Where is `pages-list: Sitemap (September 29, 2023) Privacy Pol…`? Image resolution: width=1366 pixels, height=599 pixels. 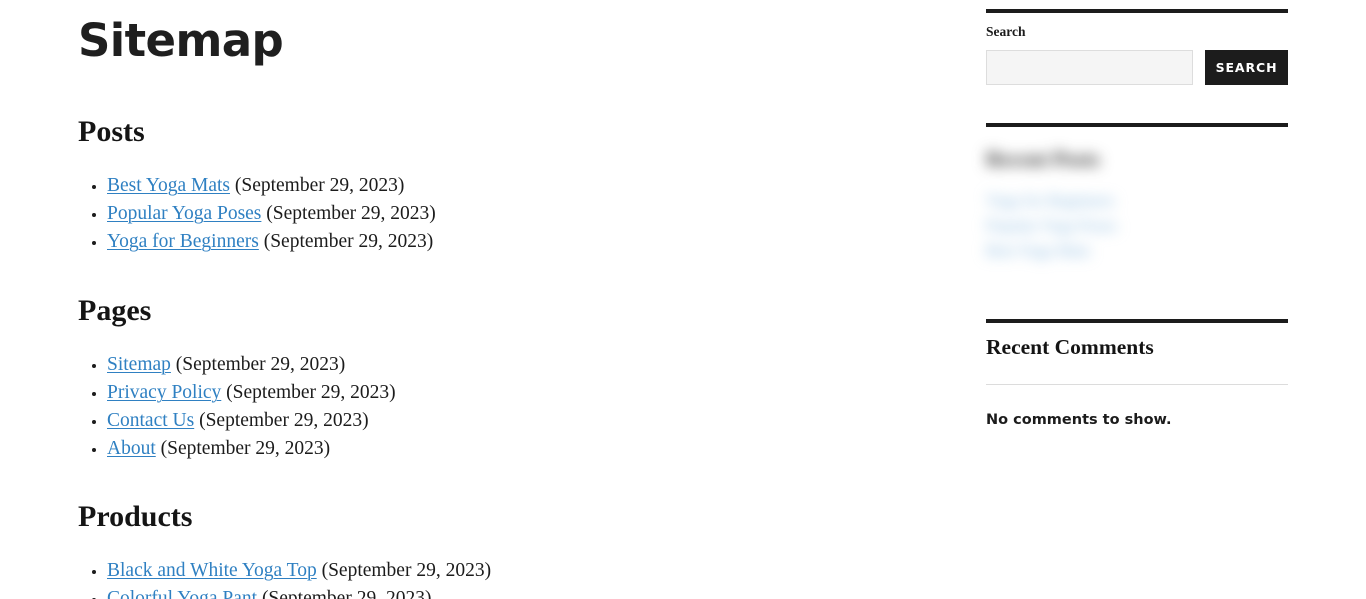
pages-list: Sitemap (September 29, 2023) Privacy Pol… is located at coordinates (489, 396).